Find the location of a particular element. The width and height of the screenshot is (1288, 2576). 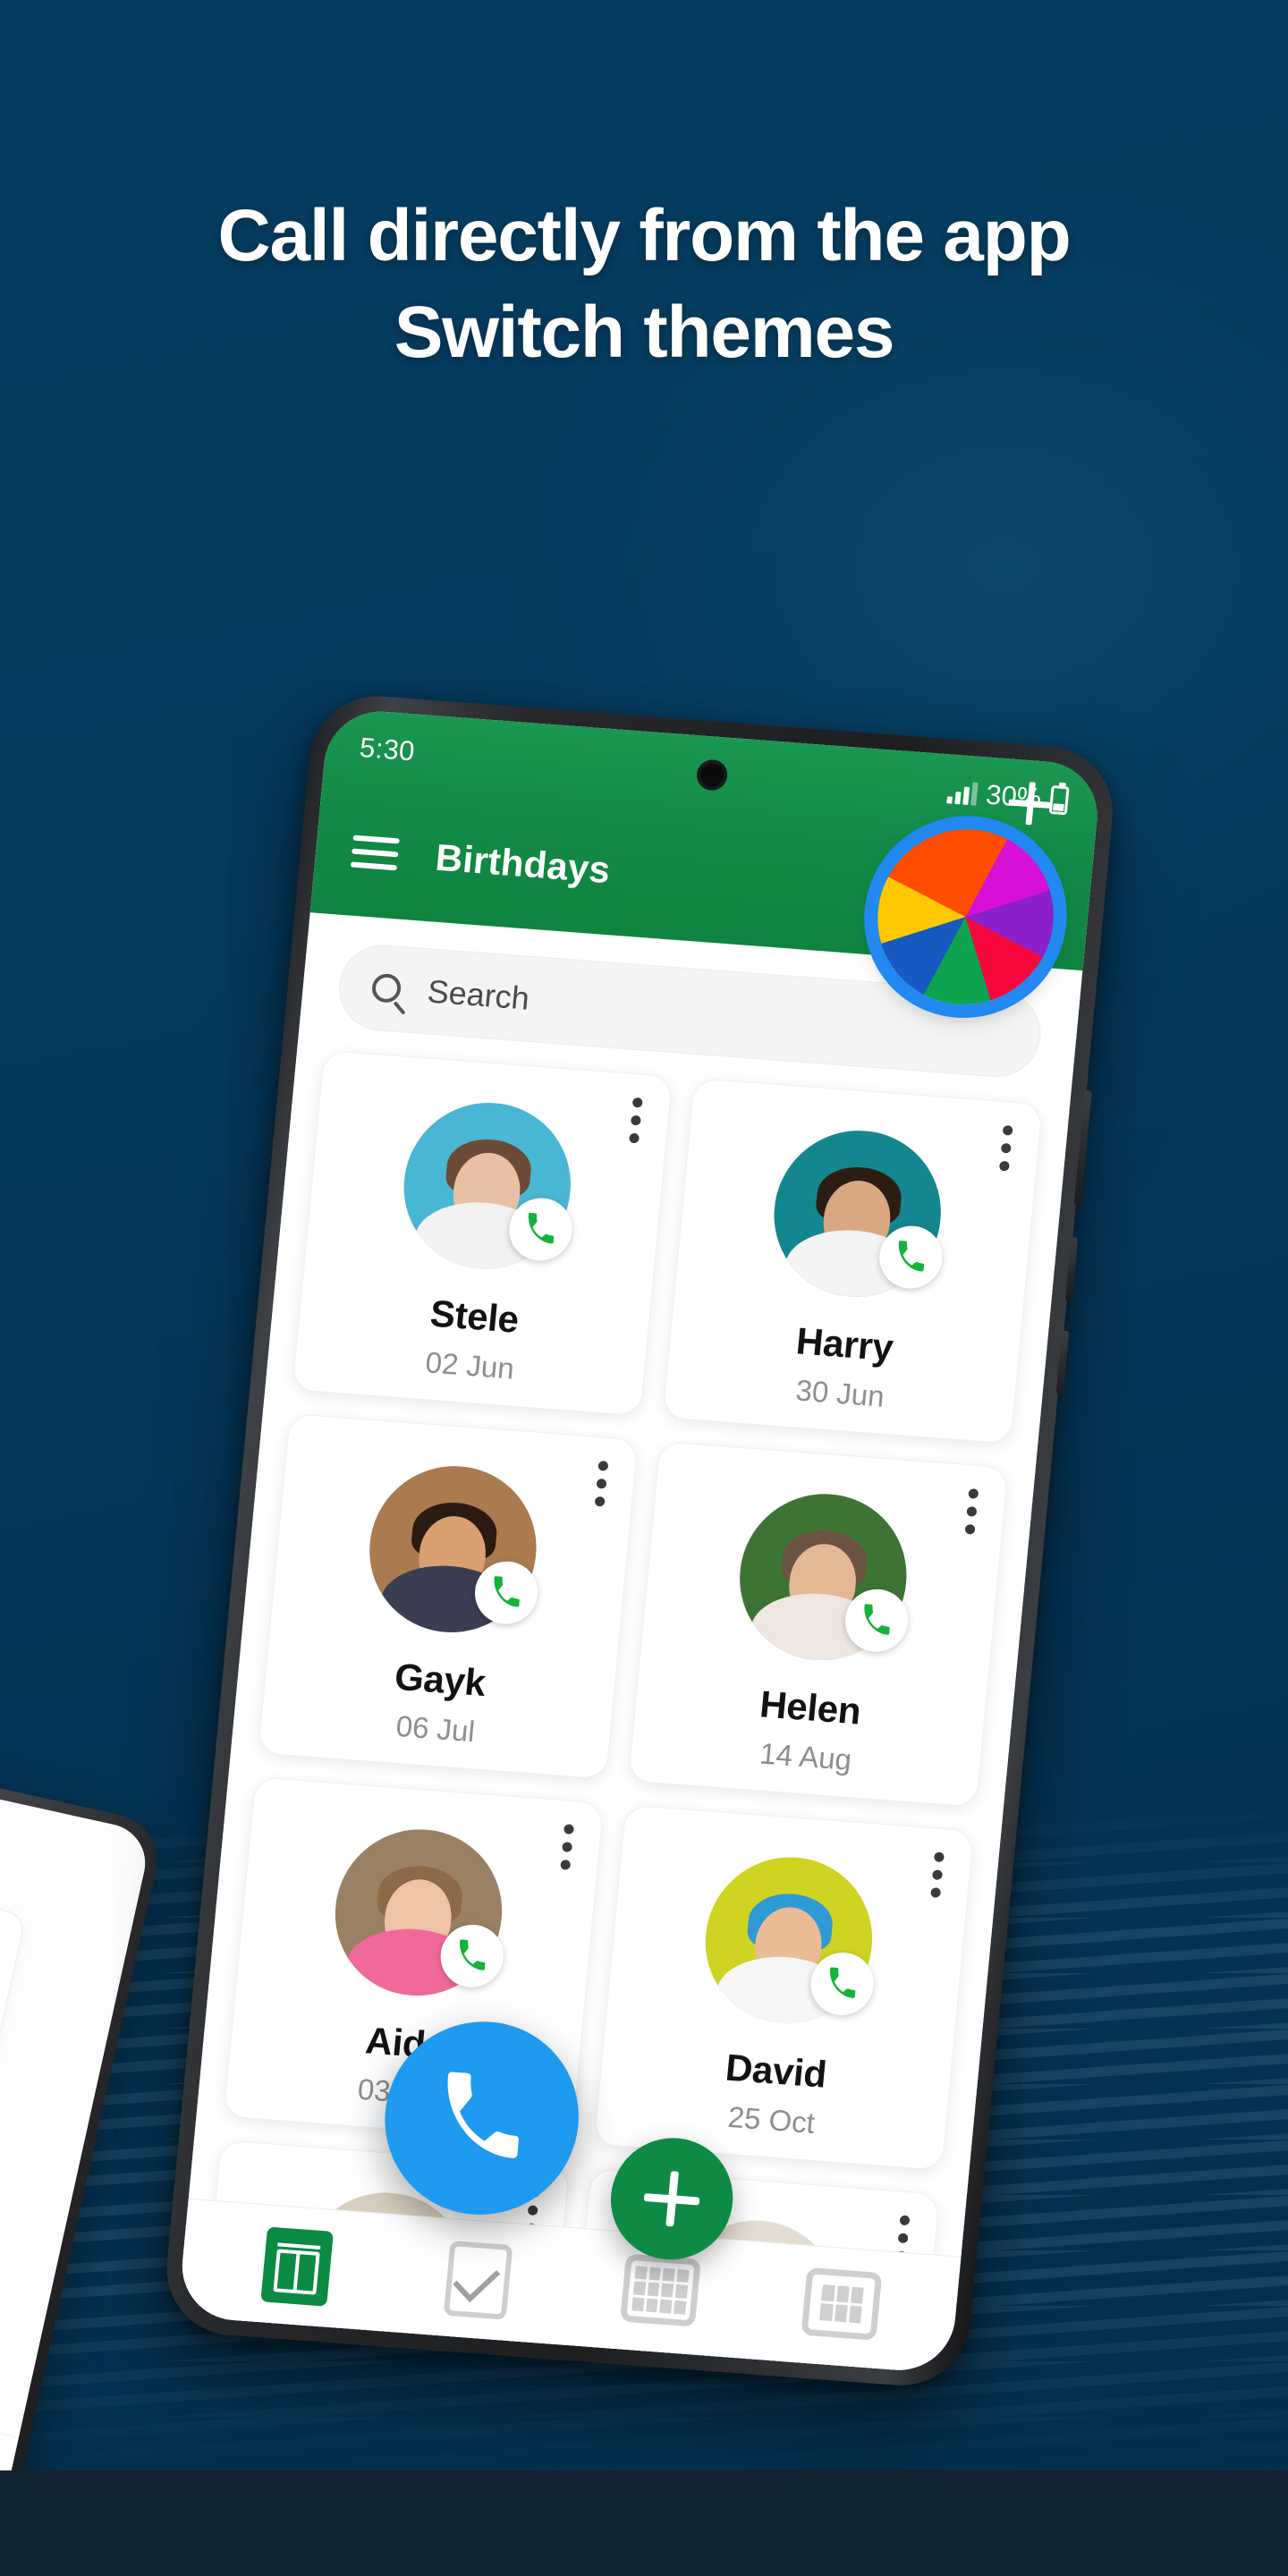

page-title: Birthdays is located at coordinates (523, 863).